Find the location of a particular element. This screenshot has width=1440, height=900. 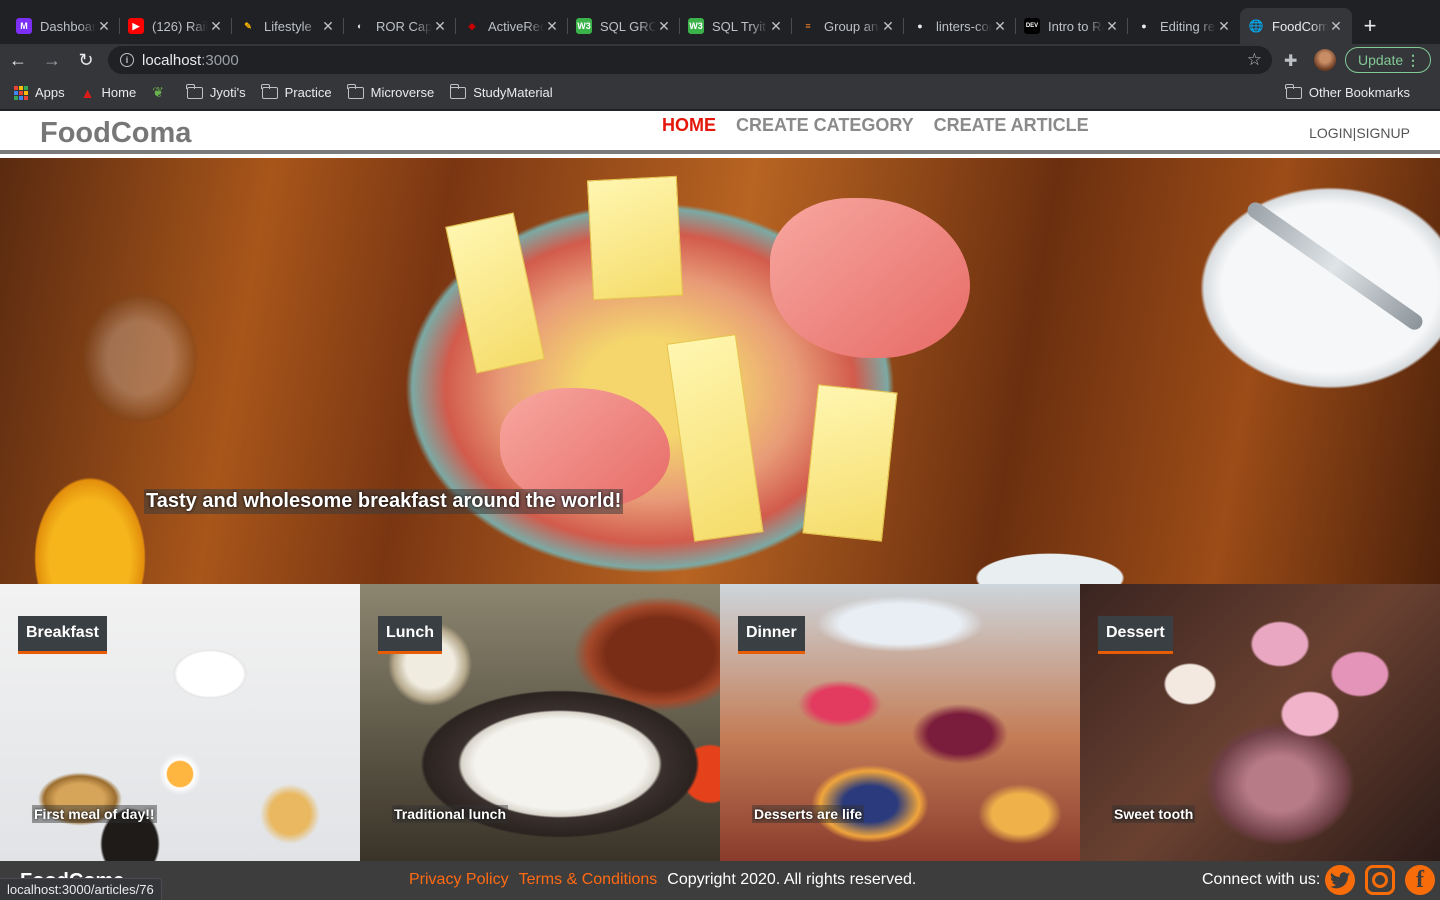

connect-label: Connect with us: is located at coordinates (1261, 879).